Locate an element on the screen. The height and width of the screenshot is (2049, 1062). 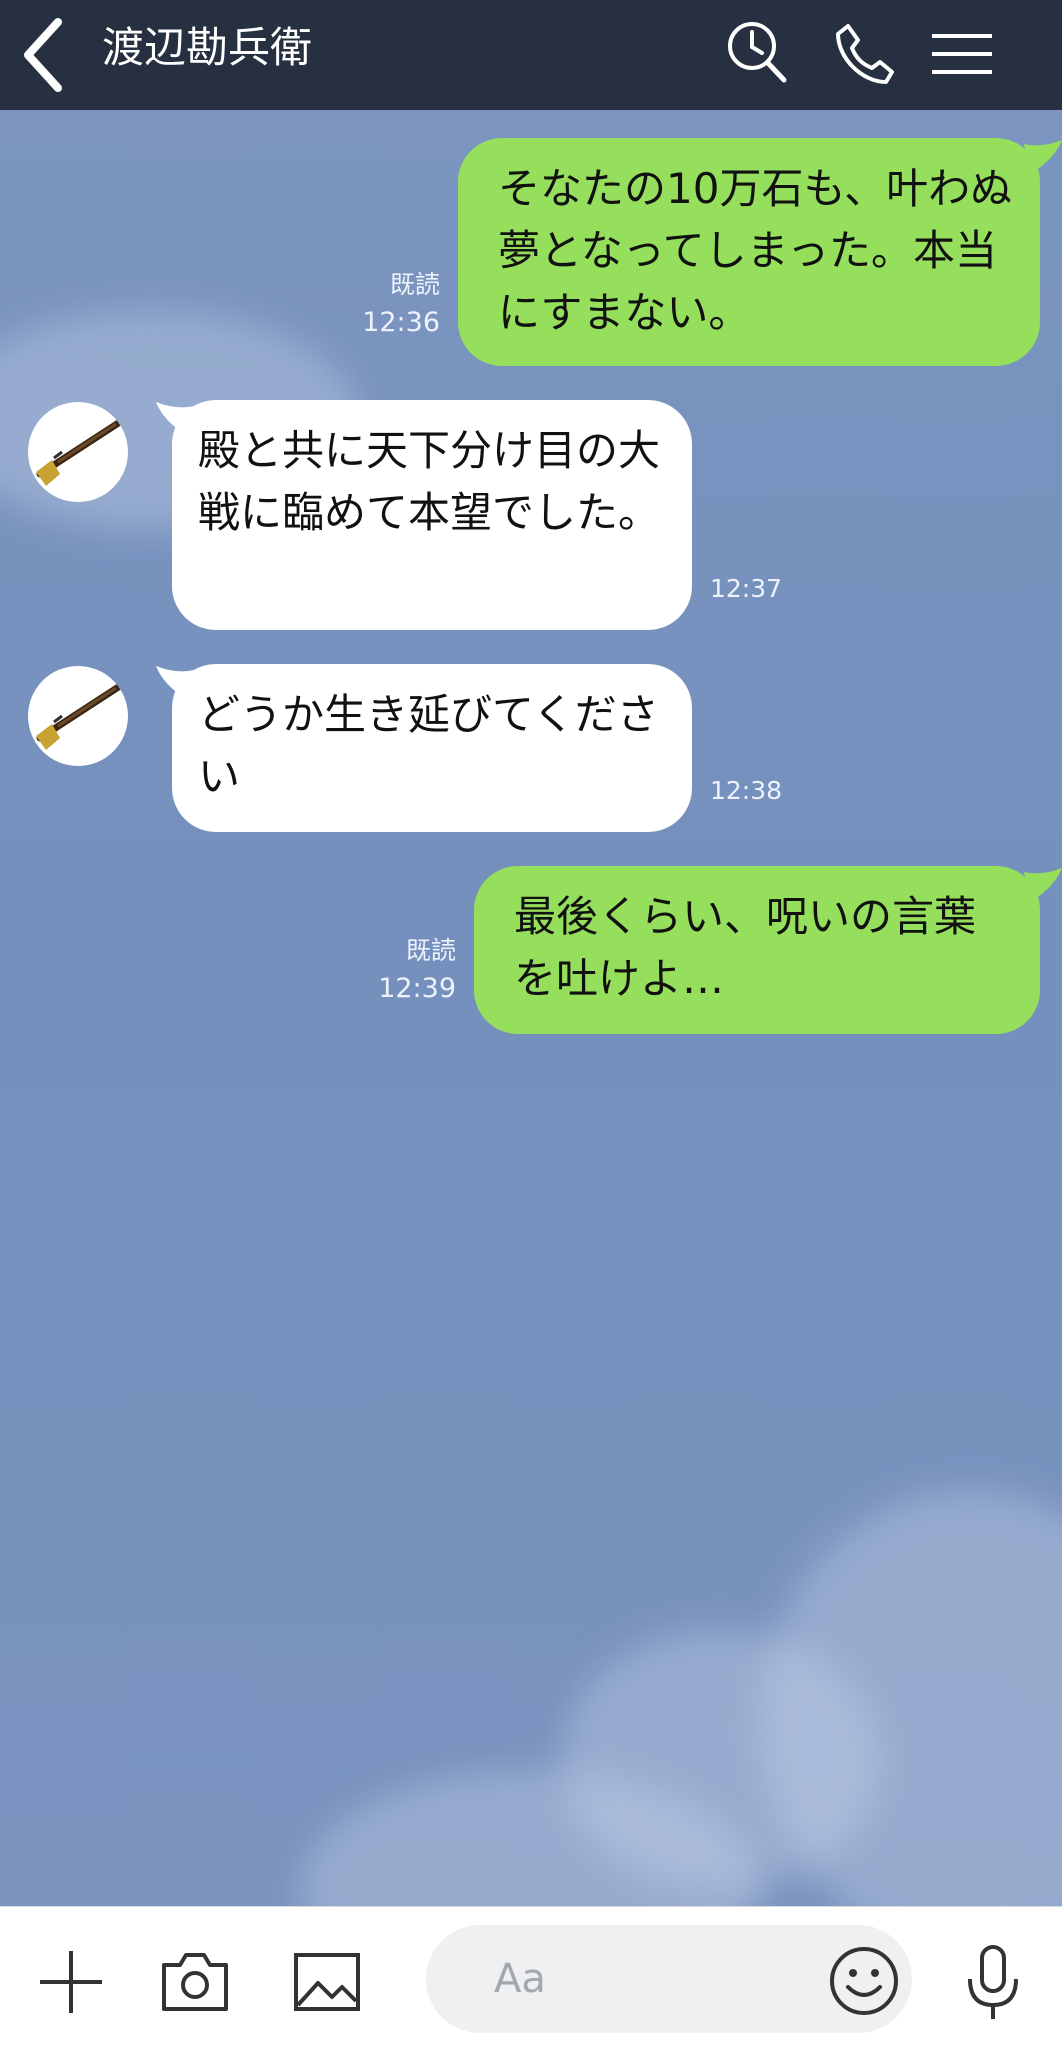
call-button is located at coordinates (864, 54).